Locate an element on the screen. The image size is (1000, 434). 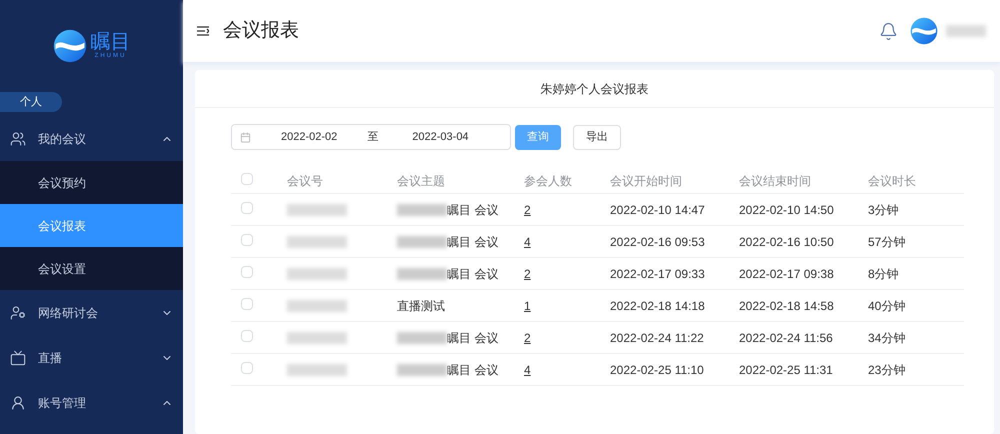
export-button: 导出 is located at coordinates (597, 137).